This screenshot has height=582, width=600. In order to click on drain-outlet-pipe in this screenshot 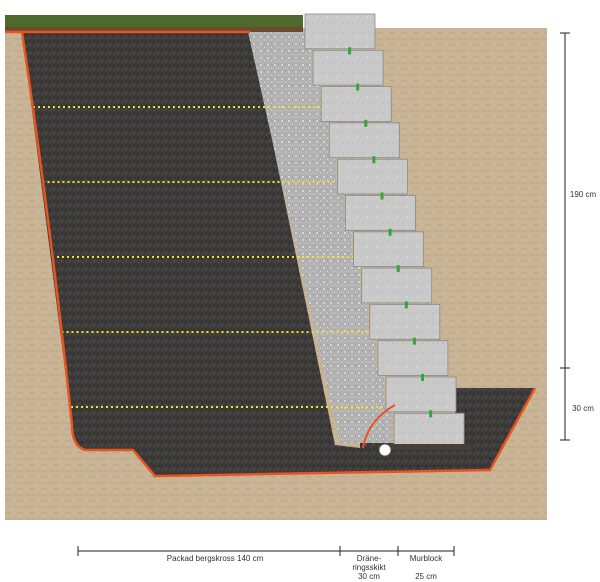, I will do `click(428, 447)`.